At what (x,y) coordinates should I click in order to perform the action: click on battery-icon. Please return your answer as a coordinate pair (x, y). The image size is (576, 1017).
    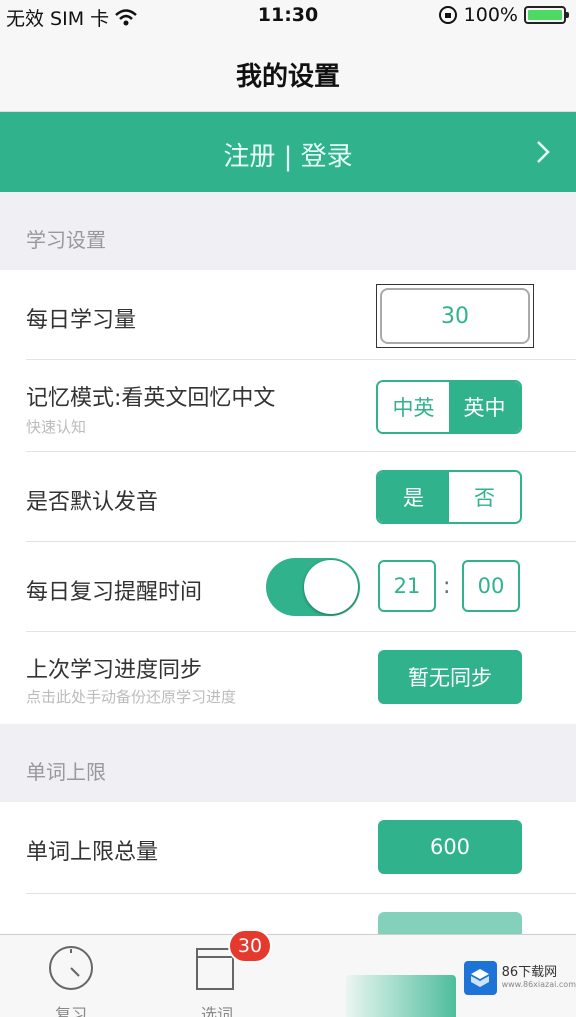
    Looking at the image, I should click on (546, 15).